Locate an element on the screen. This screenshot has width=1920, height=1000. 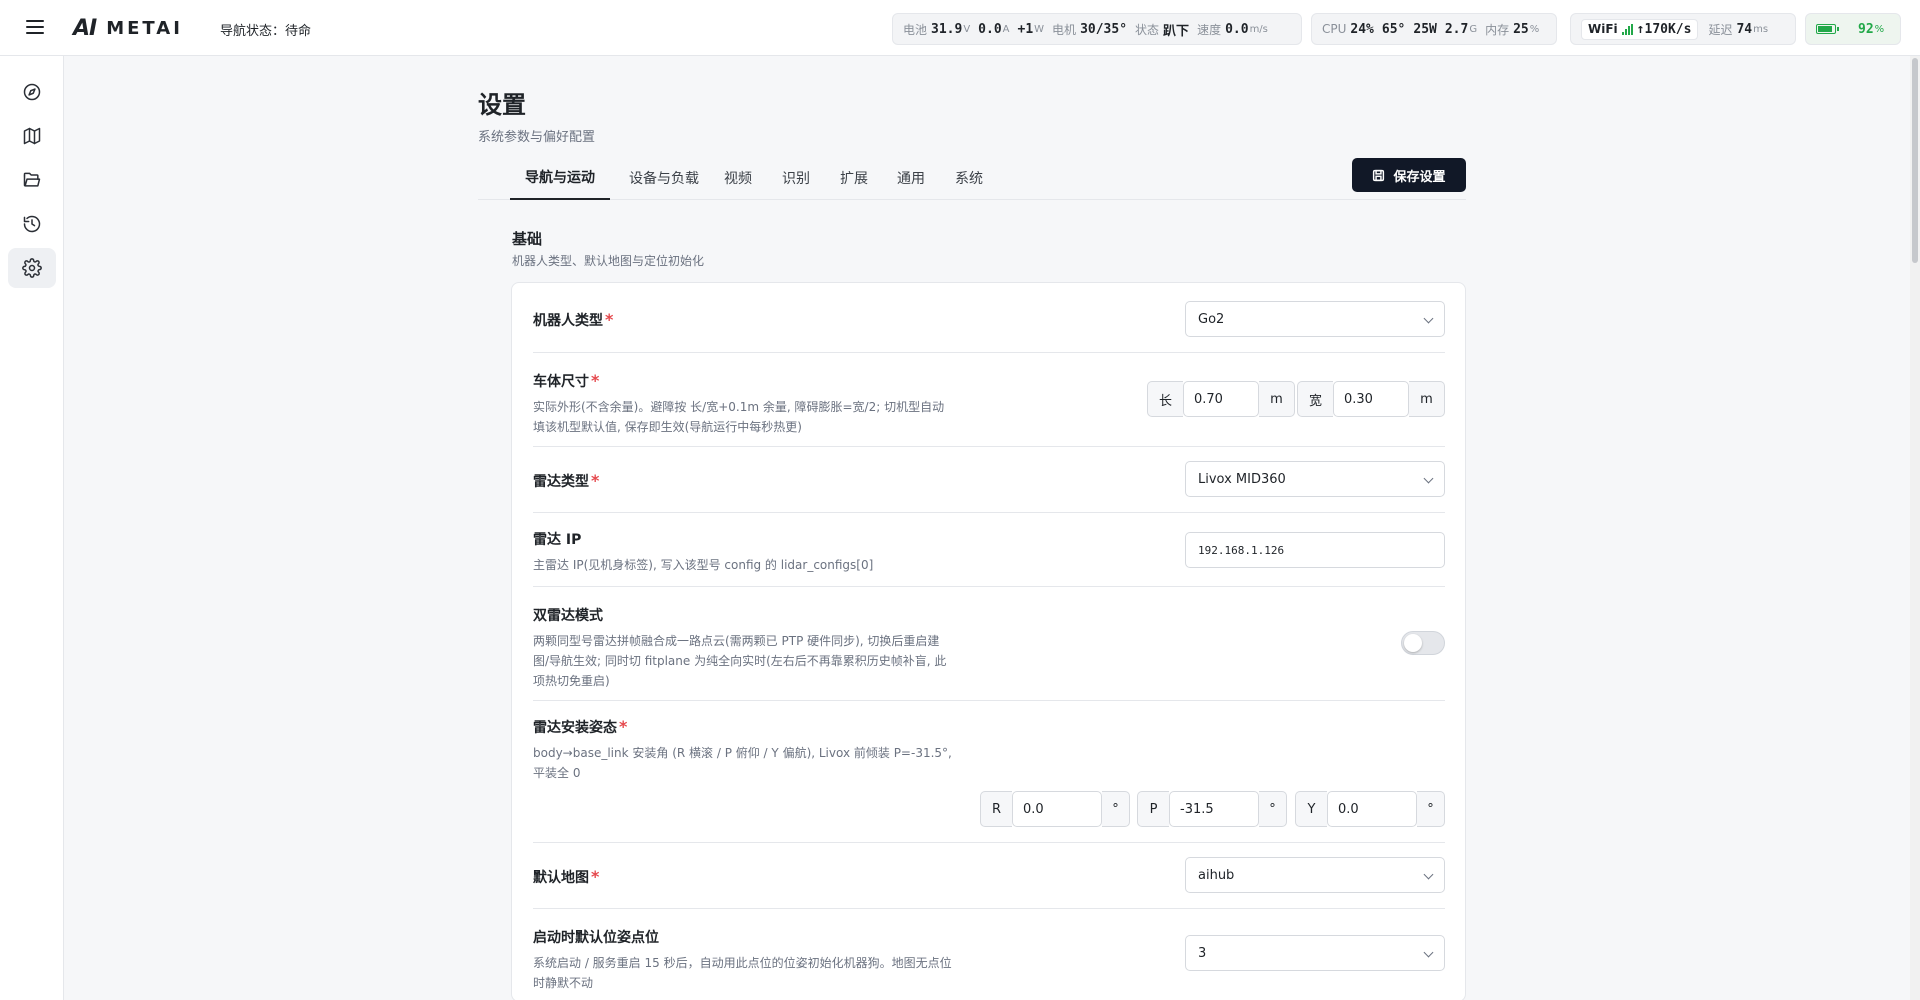
system-status-pill: CPU 24% 65° 25W 2.7 G 内存 25% is located at coordinates (1434, 29).